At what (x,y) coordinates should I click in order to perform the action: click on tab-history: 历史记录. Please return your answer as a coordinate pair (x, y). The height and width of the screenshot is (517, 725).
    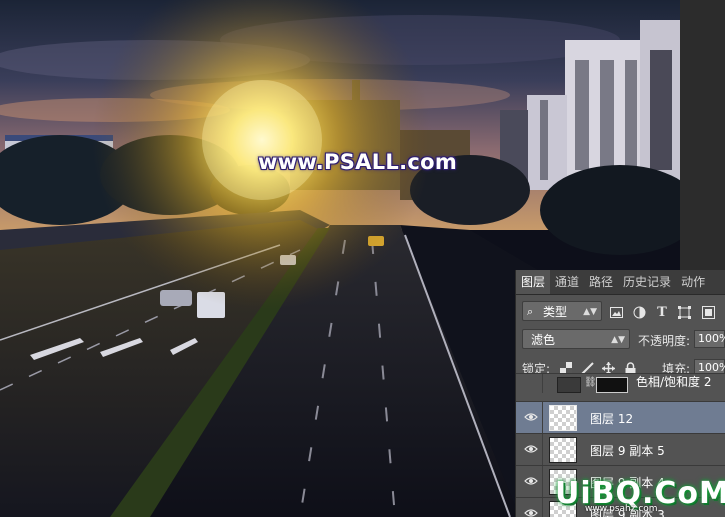
    Looking at the image, I should click on (647, 282).